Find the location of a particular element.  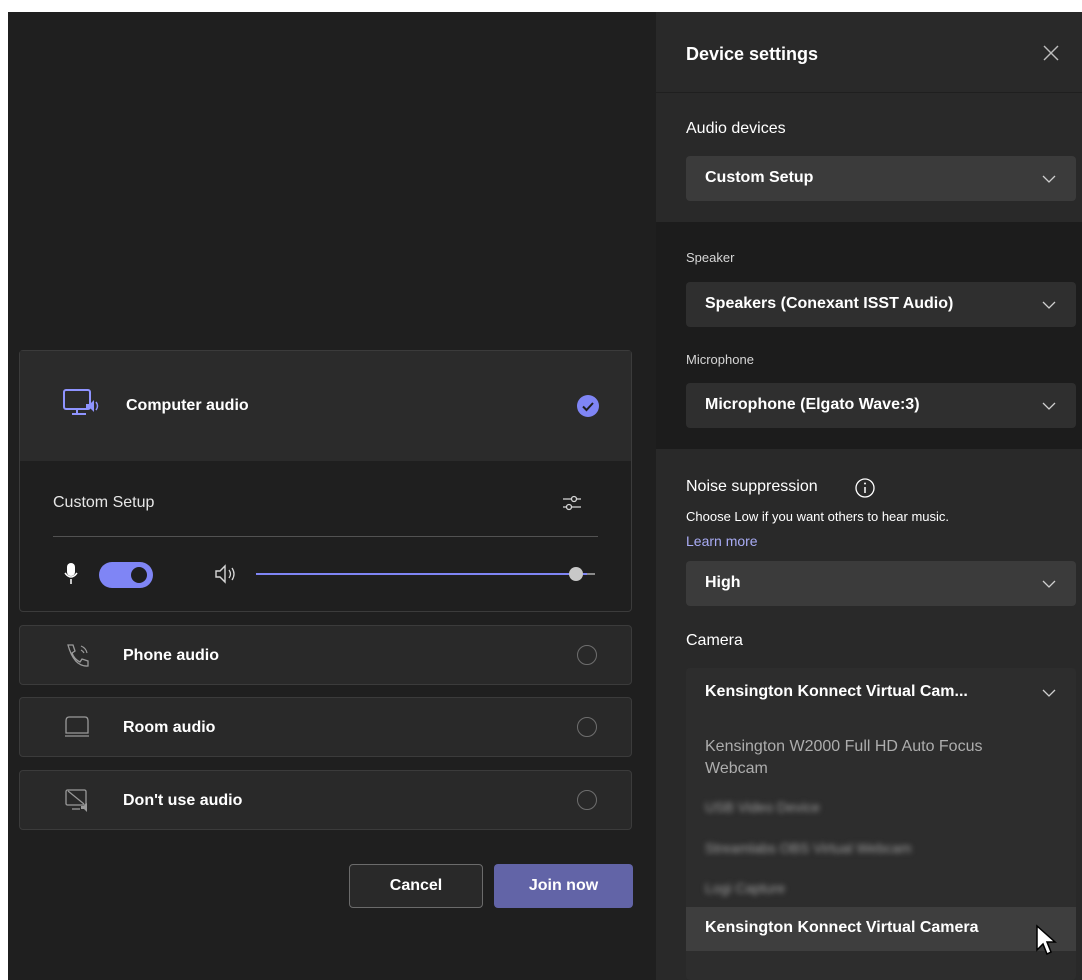

cancel-button: Cancel is located at coordinates (416, 886).